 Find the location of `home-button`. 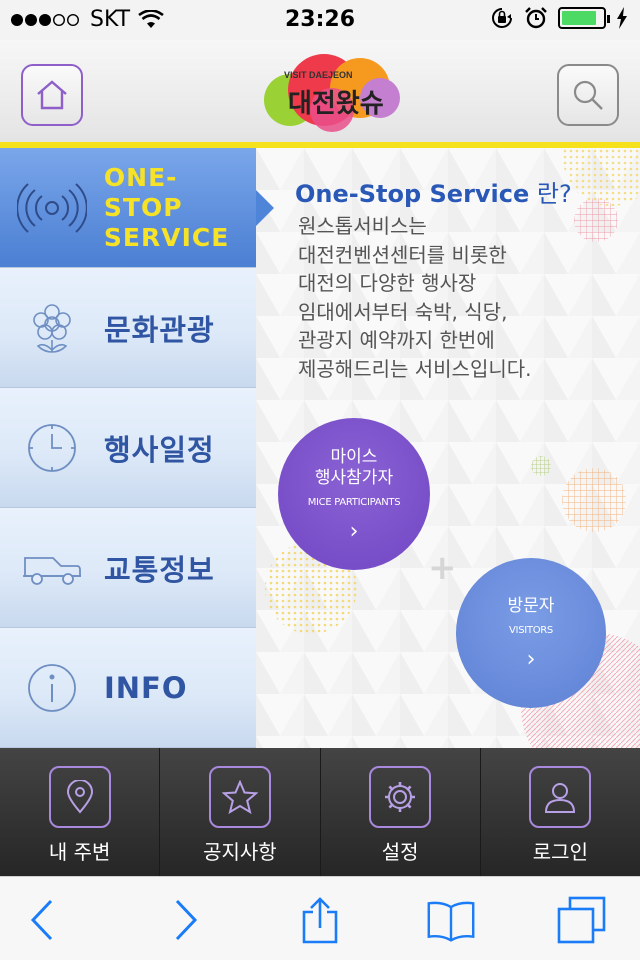

home-button is located at coordinates (52, 95).